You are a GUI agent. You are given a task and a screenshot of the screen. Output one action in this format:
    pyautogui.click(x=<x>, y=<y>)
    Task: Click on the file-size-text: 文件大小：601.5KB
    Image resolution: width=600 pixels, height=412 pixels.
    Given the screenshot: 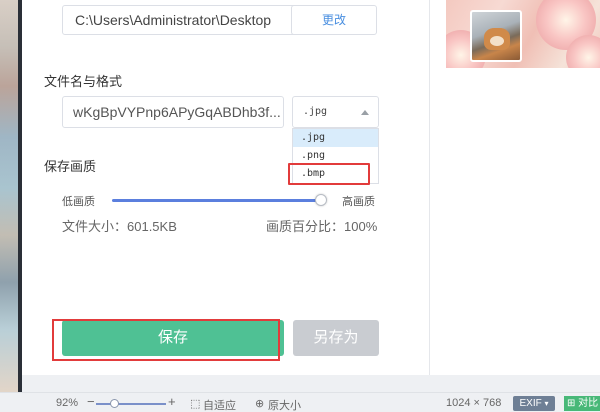 What is the action you would take?
    pyautogui.click(x=119, y=226)
    